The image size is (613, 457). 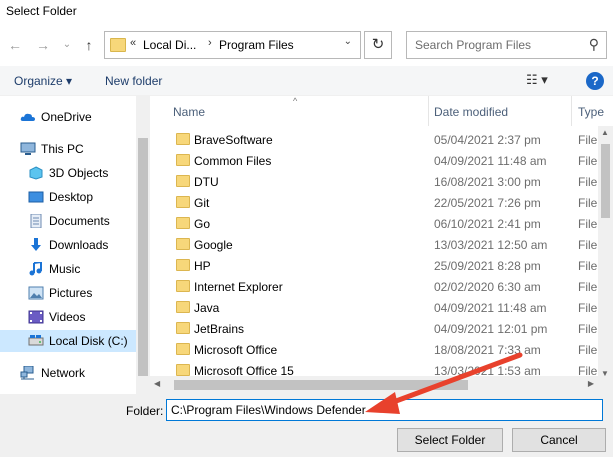 I want to click on file-name: JetBrains, so click(x=219, y=329).